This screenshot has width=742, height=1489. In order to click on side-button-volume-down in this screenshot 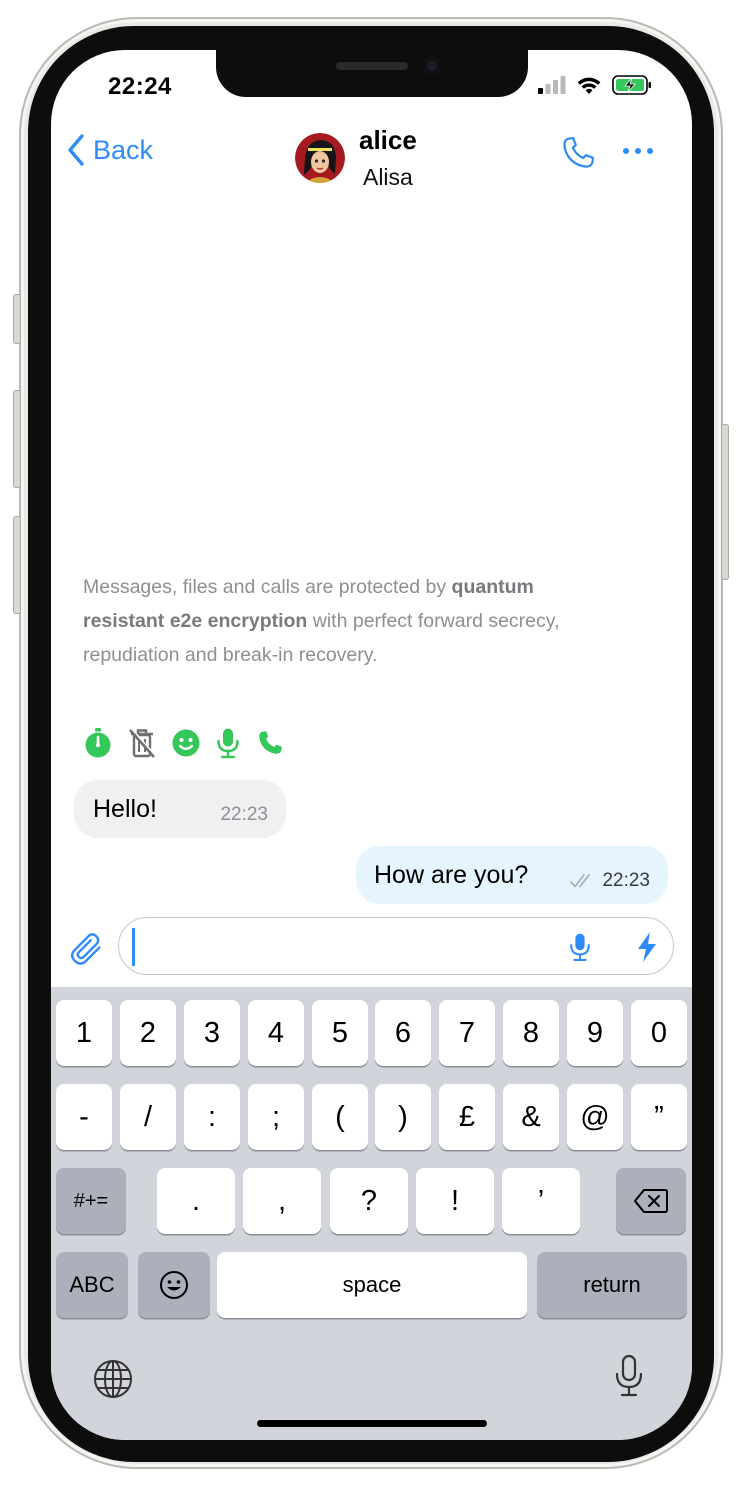, I will do `click(17, 565)`.